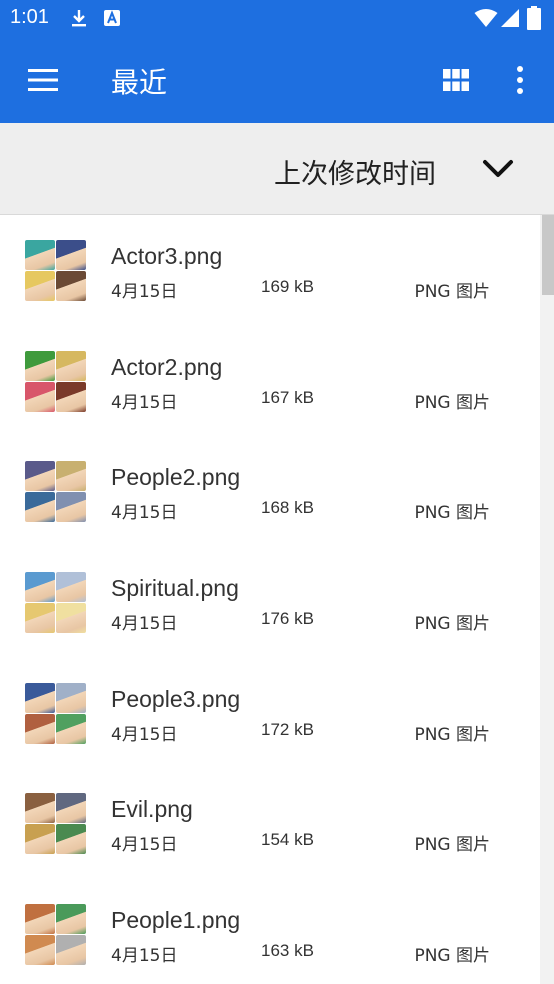  What do you see at coordinates (510, 18) in the screenshot?
I see `cell-signal-icon` at bounding box center [510, 18].